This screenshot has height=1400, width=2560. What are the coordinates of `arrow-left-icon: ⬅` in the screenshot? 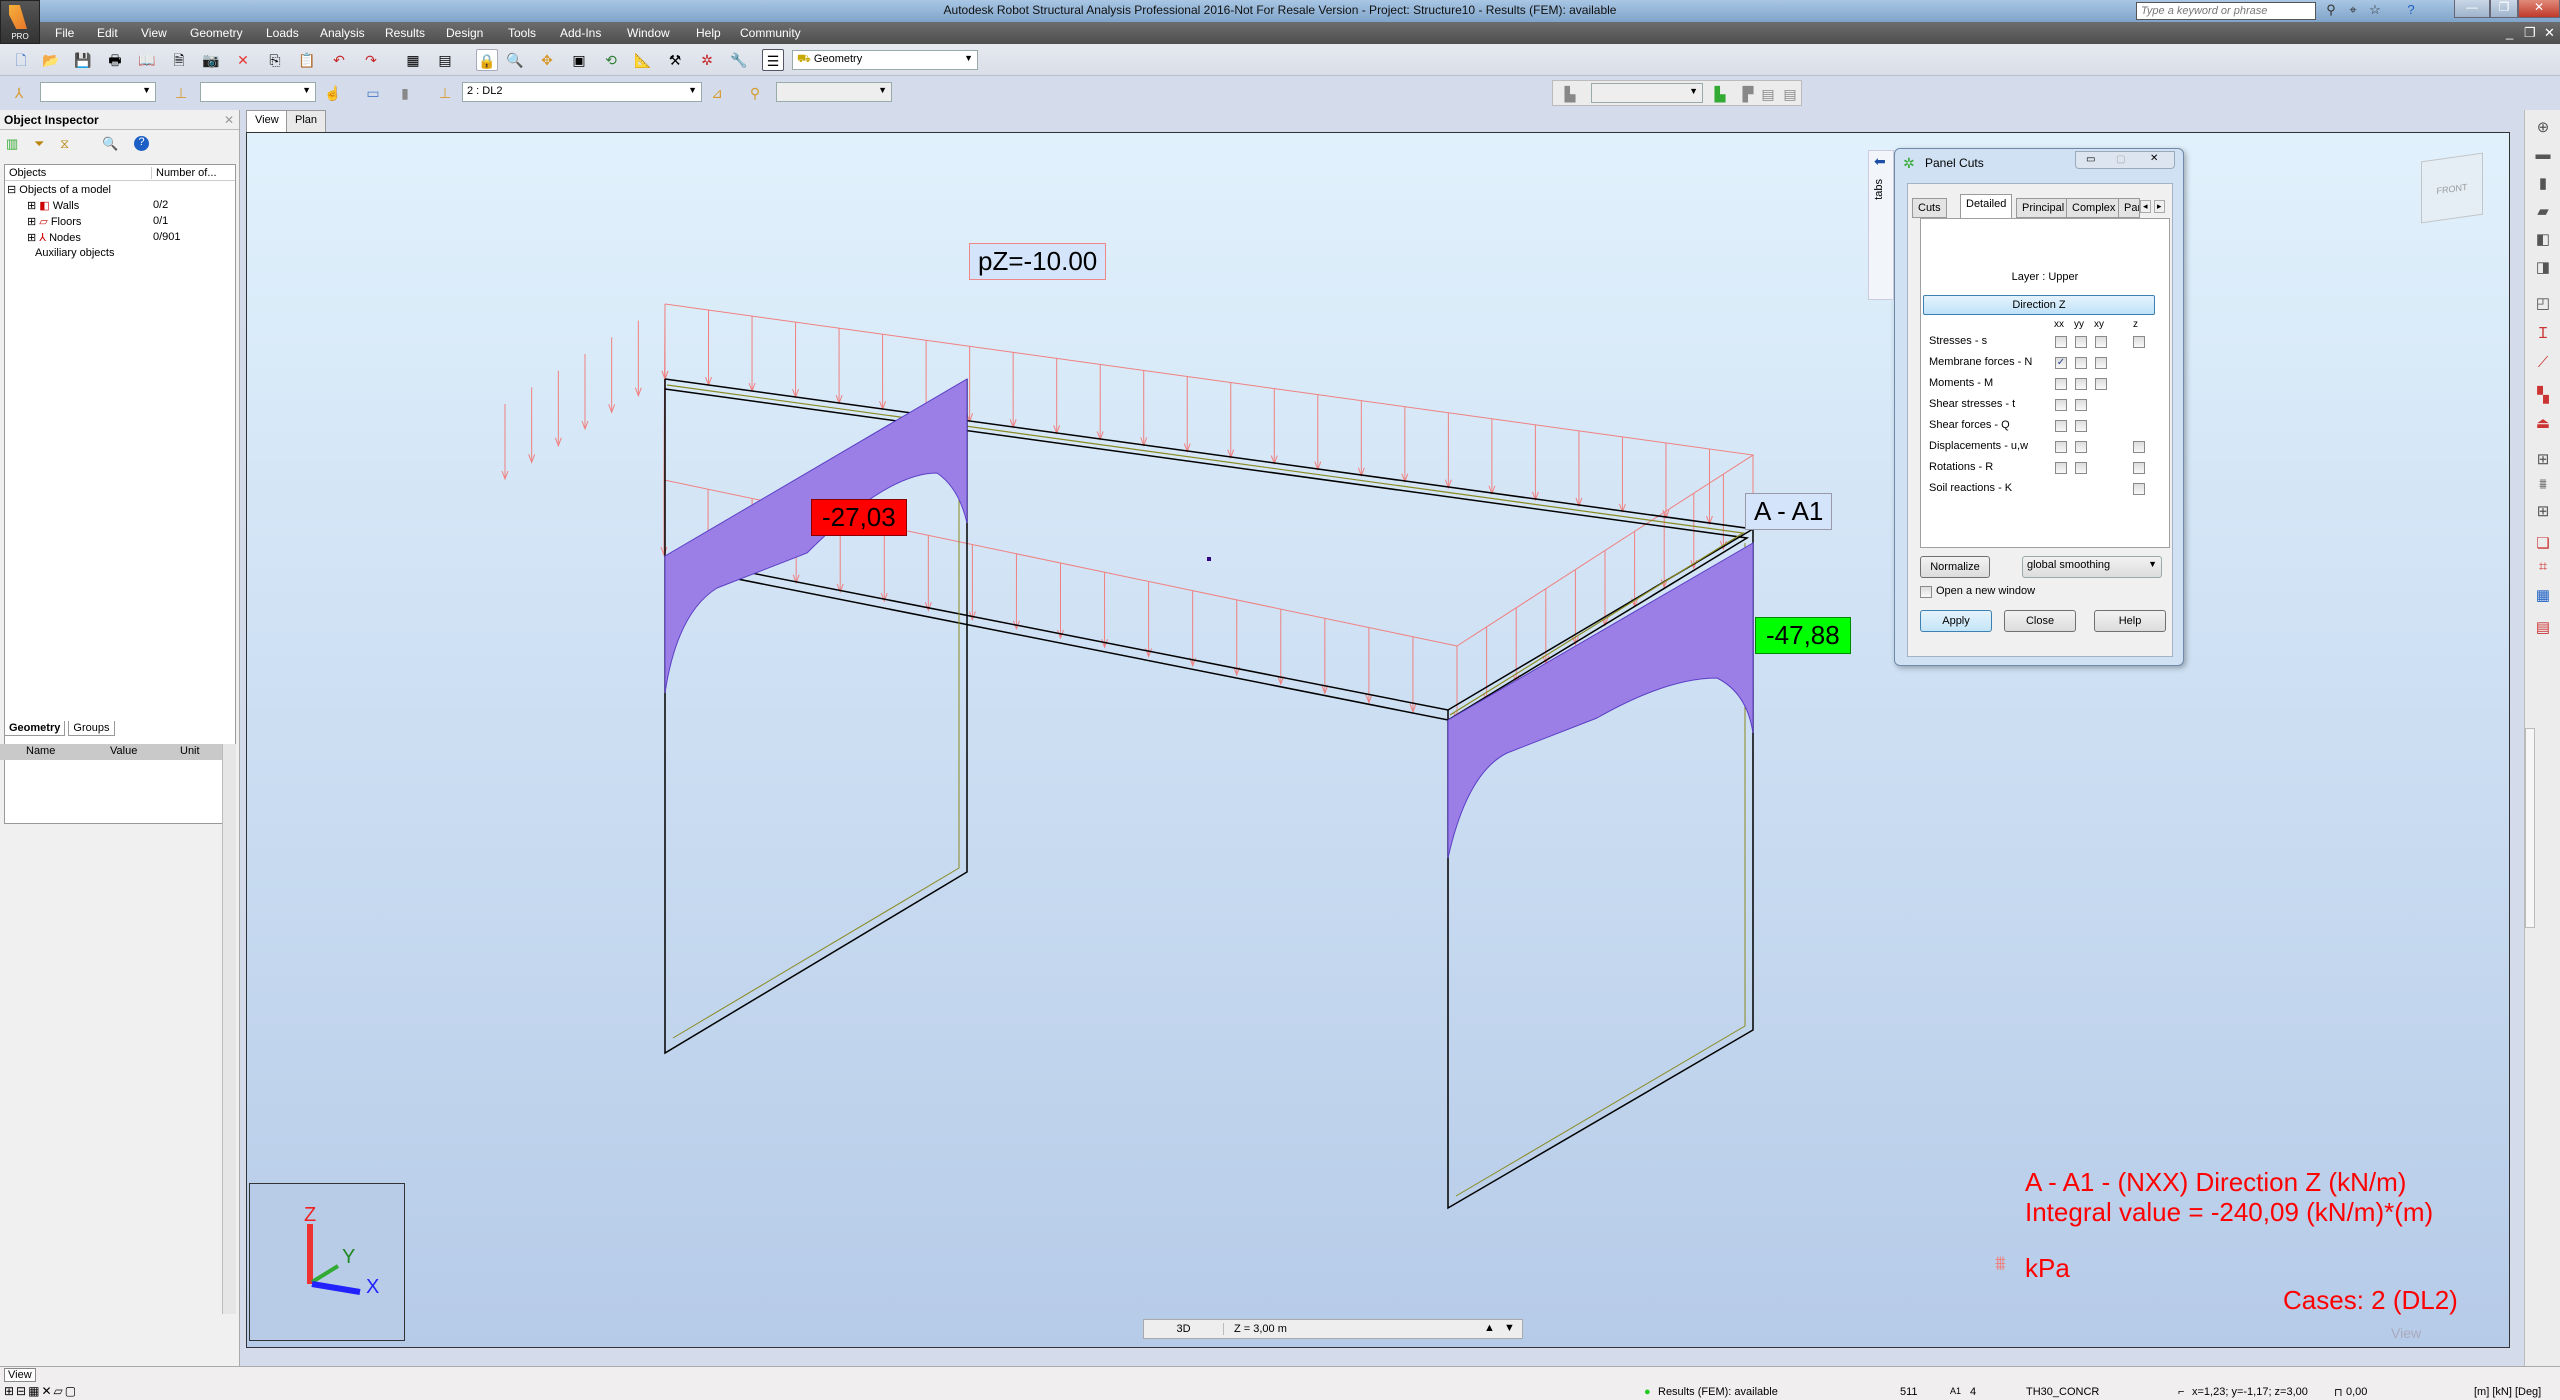 It's located at (1880, 161).